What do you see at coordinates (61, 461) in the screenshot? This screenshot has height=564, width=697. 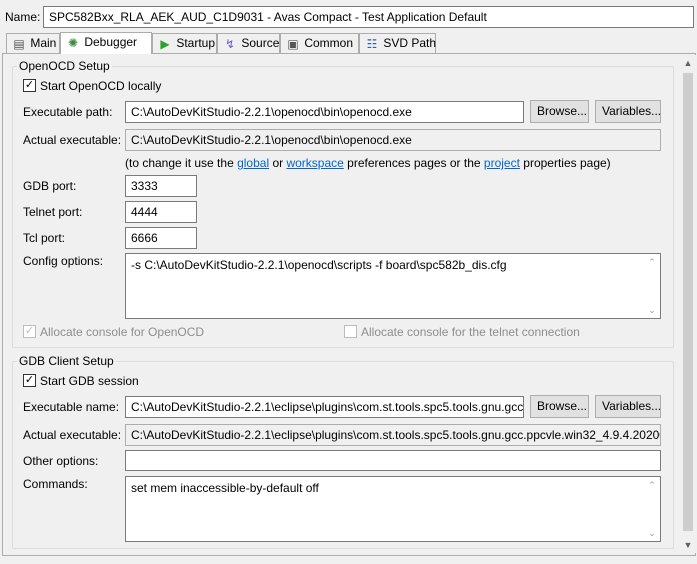 I see `other-options-label: Other options:` at bounding box center [61, 461].